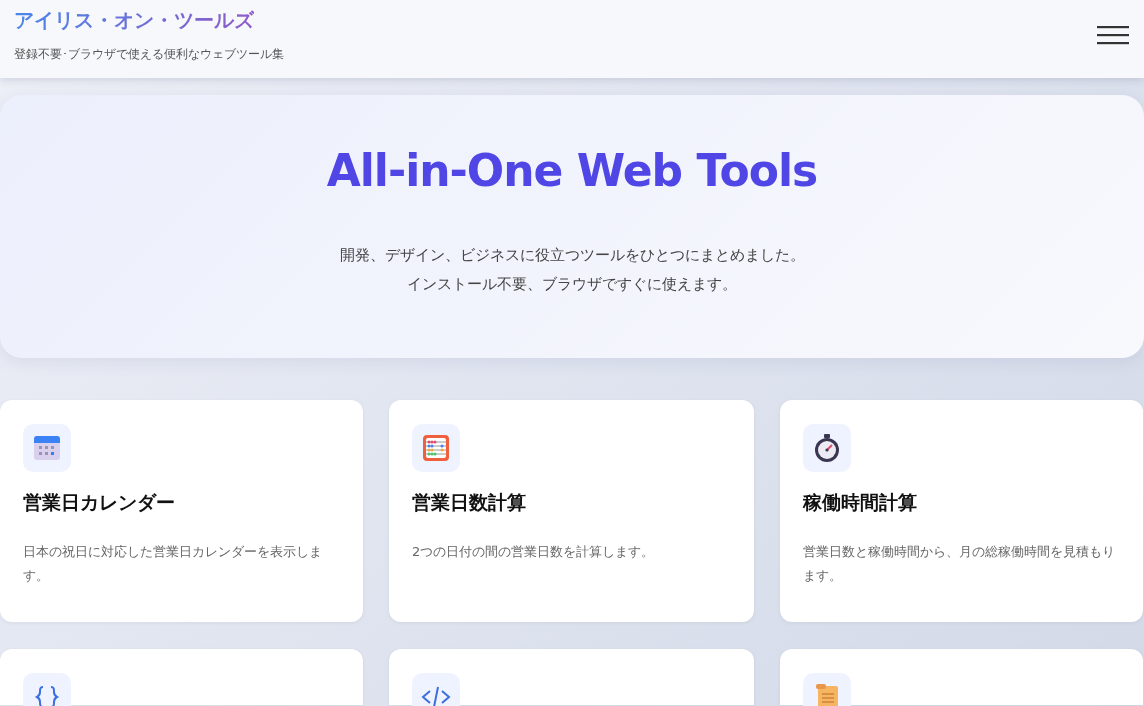  I want to click on card-title: 営業日カレンダー, so click(99, 502).